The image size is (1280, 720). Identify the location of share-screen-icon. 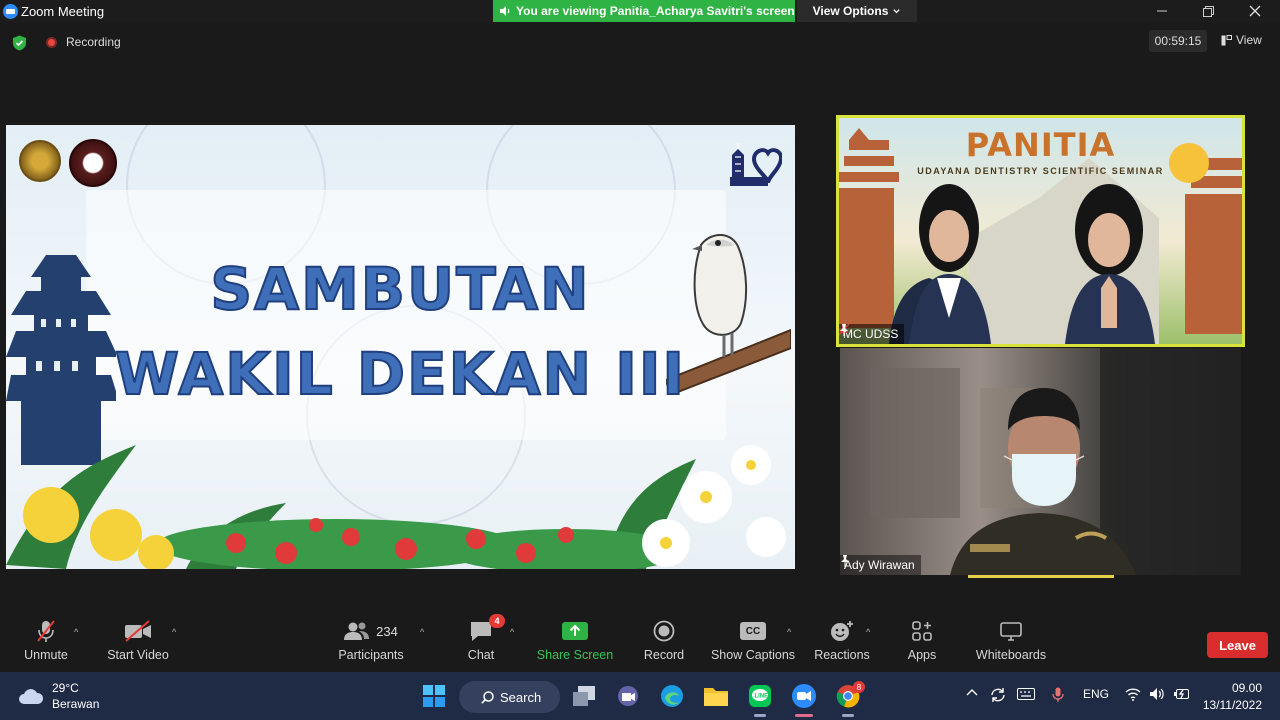
(575, 631).